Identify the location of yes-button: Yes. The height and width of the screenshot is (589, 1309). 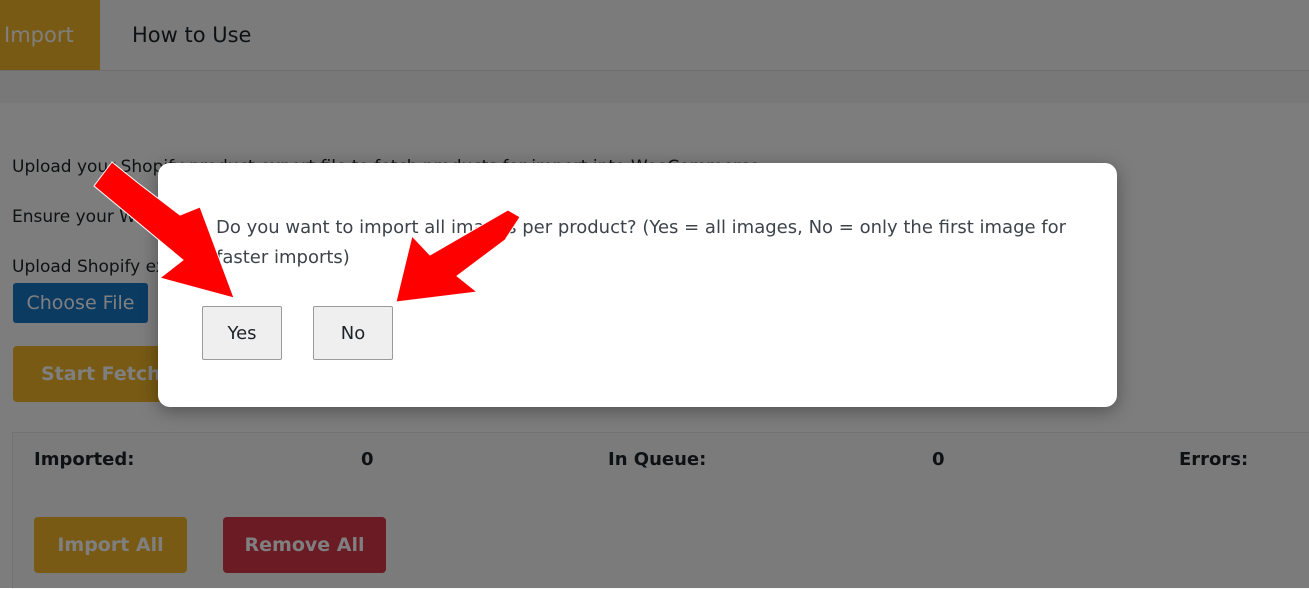
(242, 333).